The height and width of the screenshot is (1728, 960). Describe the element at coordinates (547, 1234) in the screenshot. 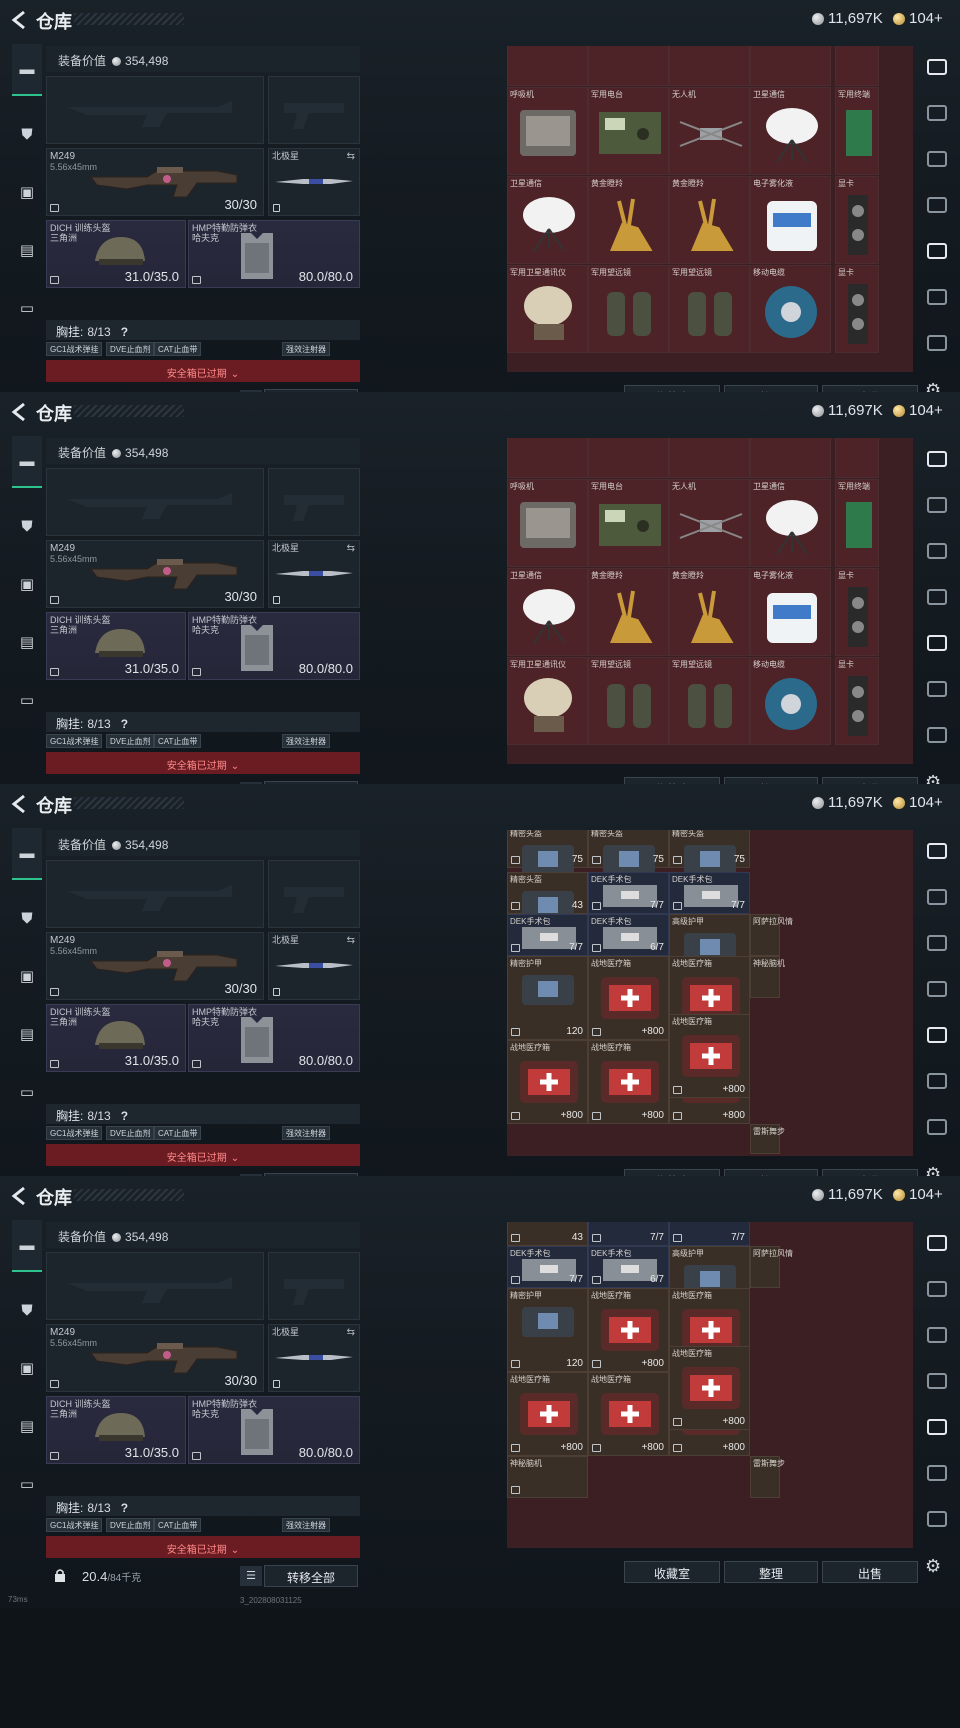

I see `storage-item: 43` at that location.